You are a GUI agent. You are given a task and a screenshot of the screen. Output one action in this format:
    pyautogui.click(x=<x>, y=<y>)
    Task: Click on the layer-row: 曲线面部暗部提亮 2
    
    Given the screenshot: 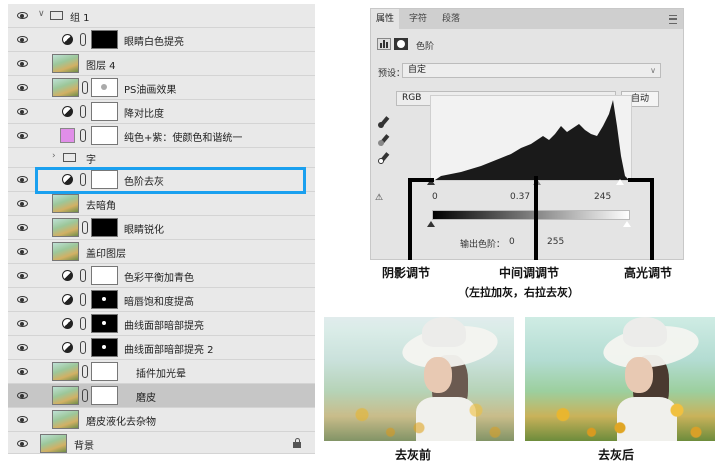 What is the action you would take?
    pyautogui.click(x=161, y=348)
    